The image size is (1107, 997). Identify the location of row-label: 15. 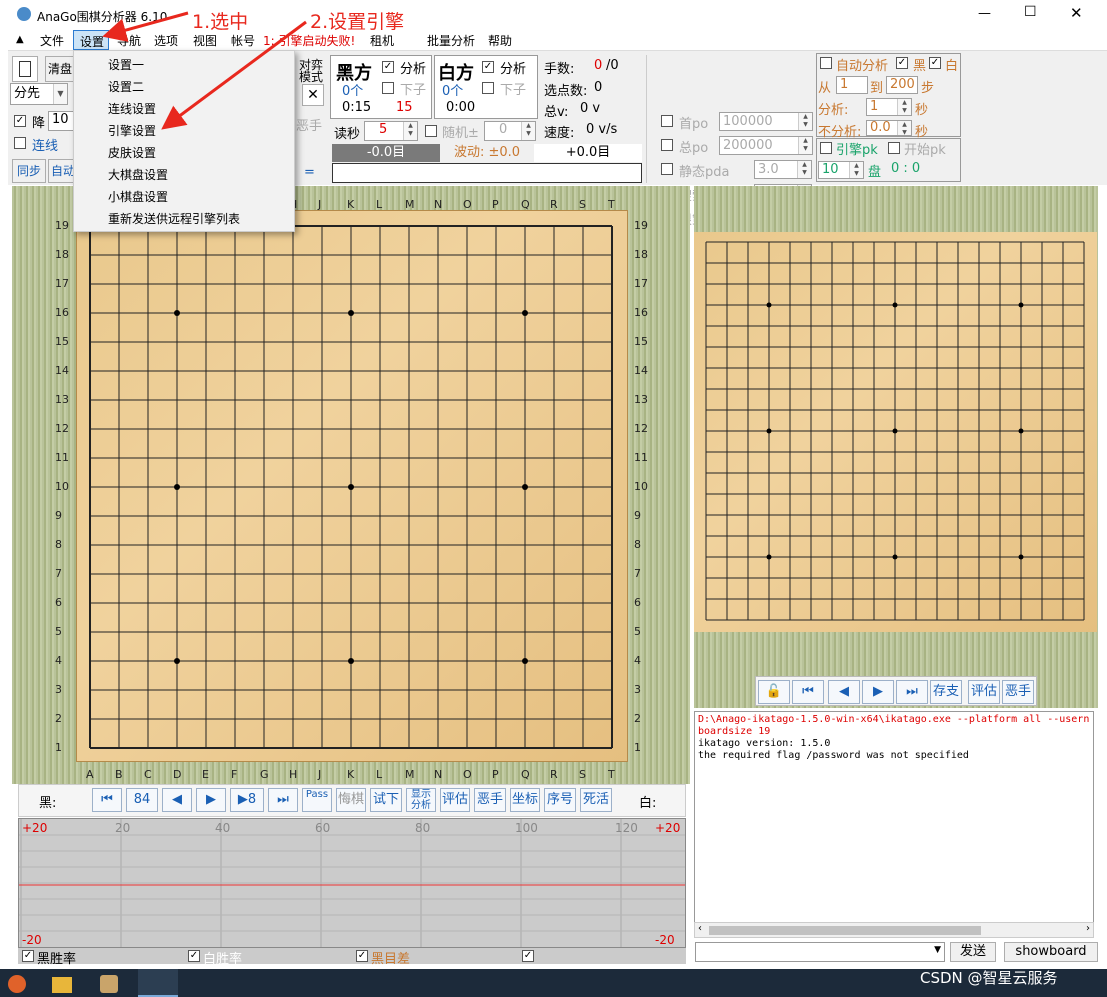
(62, 341).